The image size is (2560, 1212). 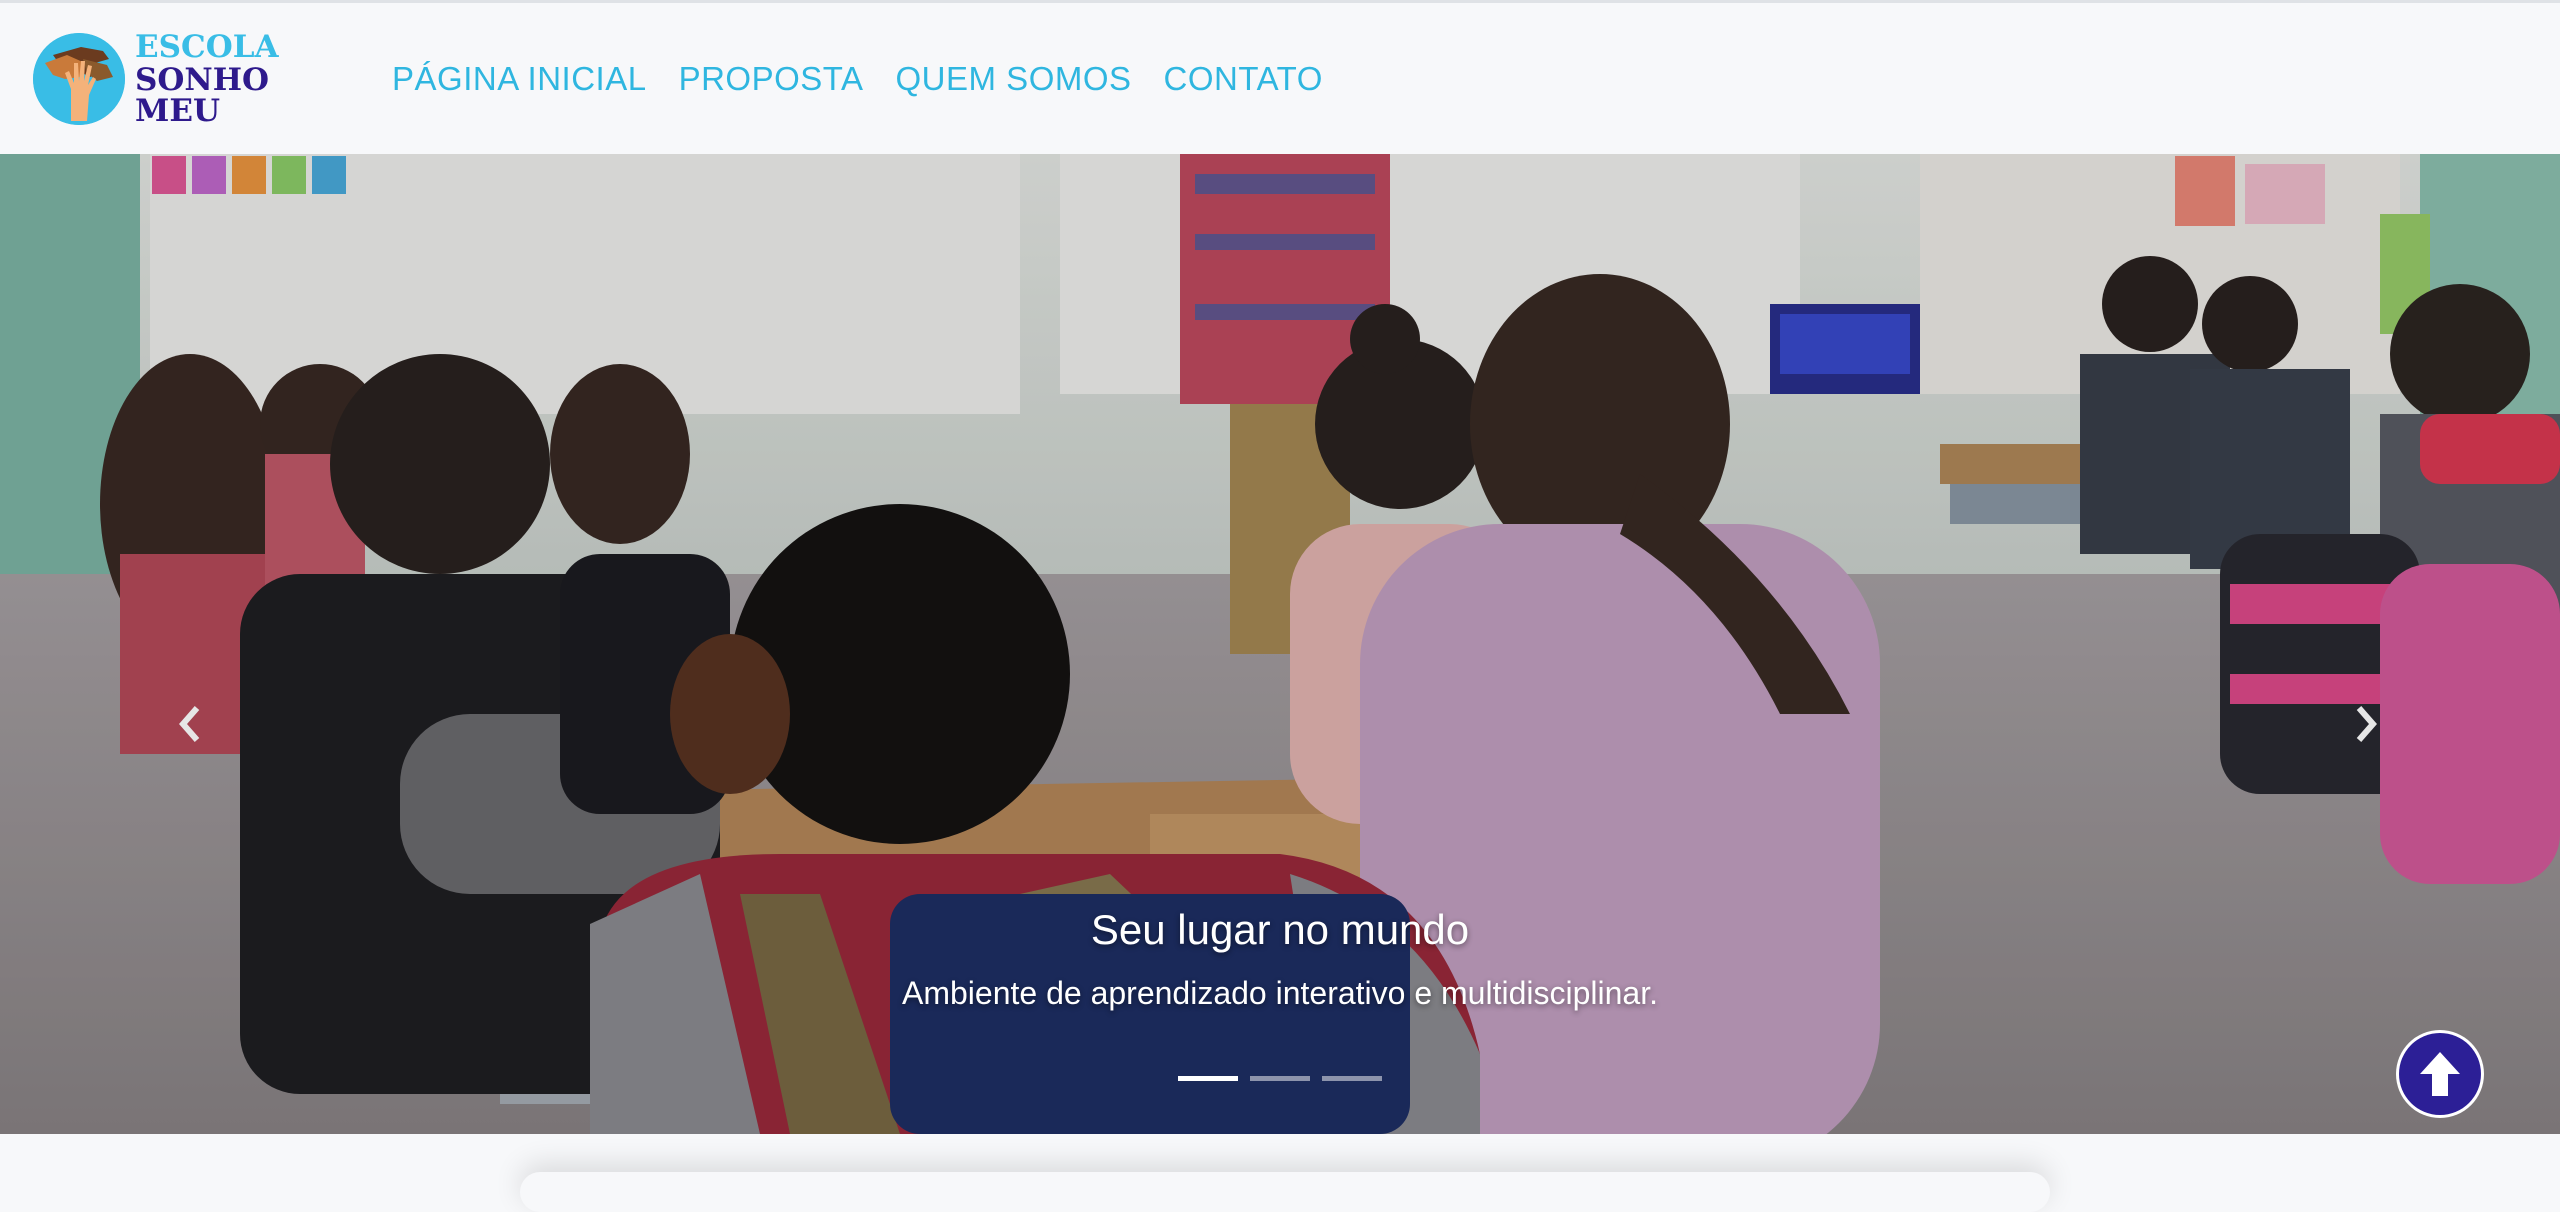 I want to click on back-to-top-button, so click(x=2440, y=1074).